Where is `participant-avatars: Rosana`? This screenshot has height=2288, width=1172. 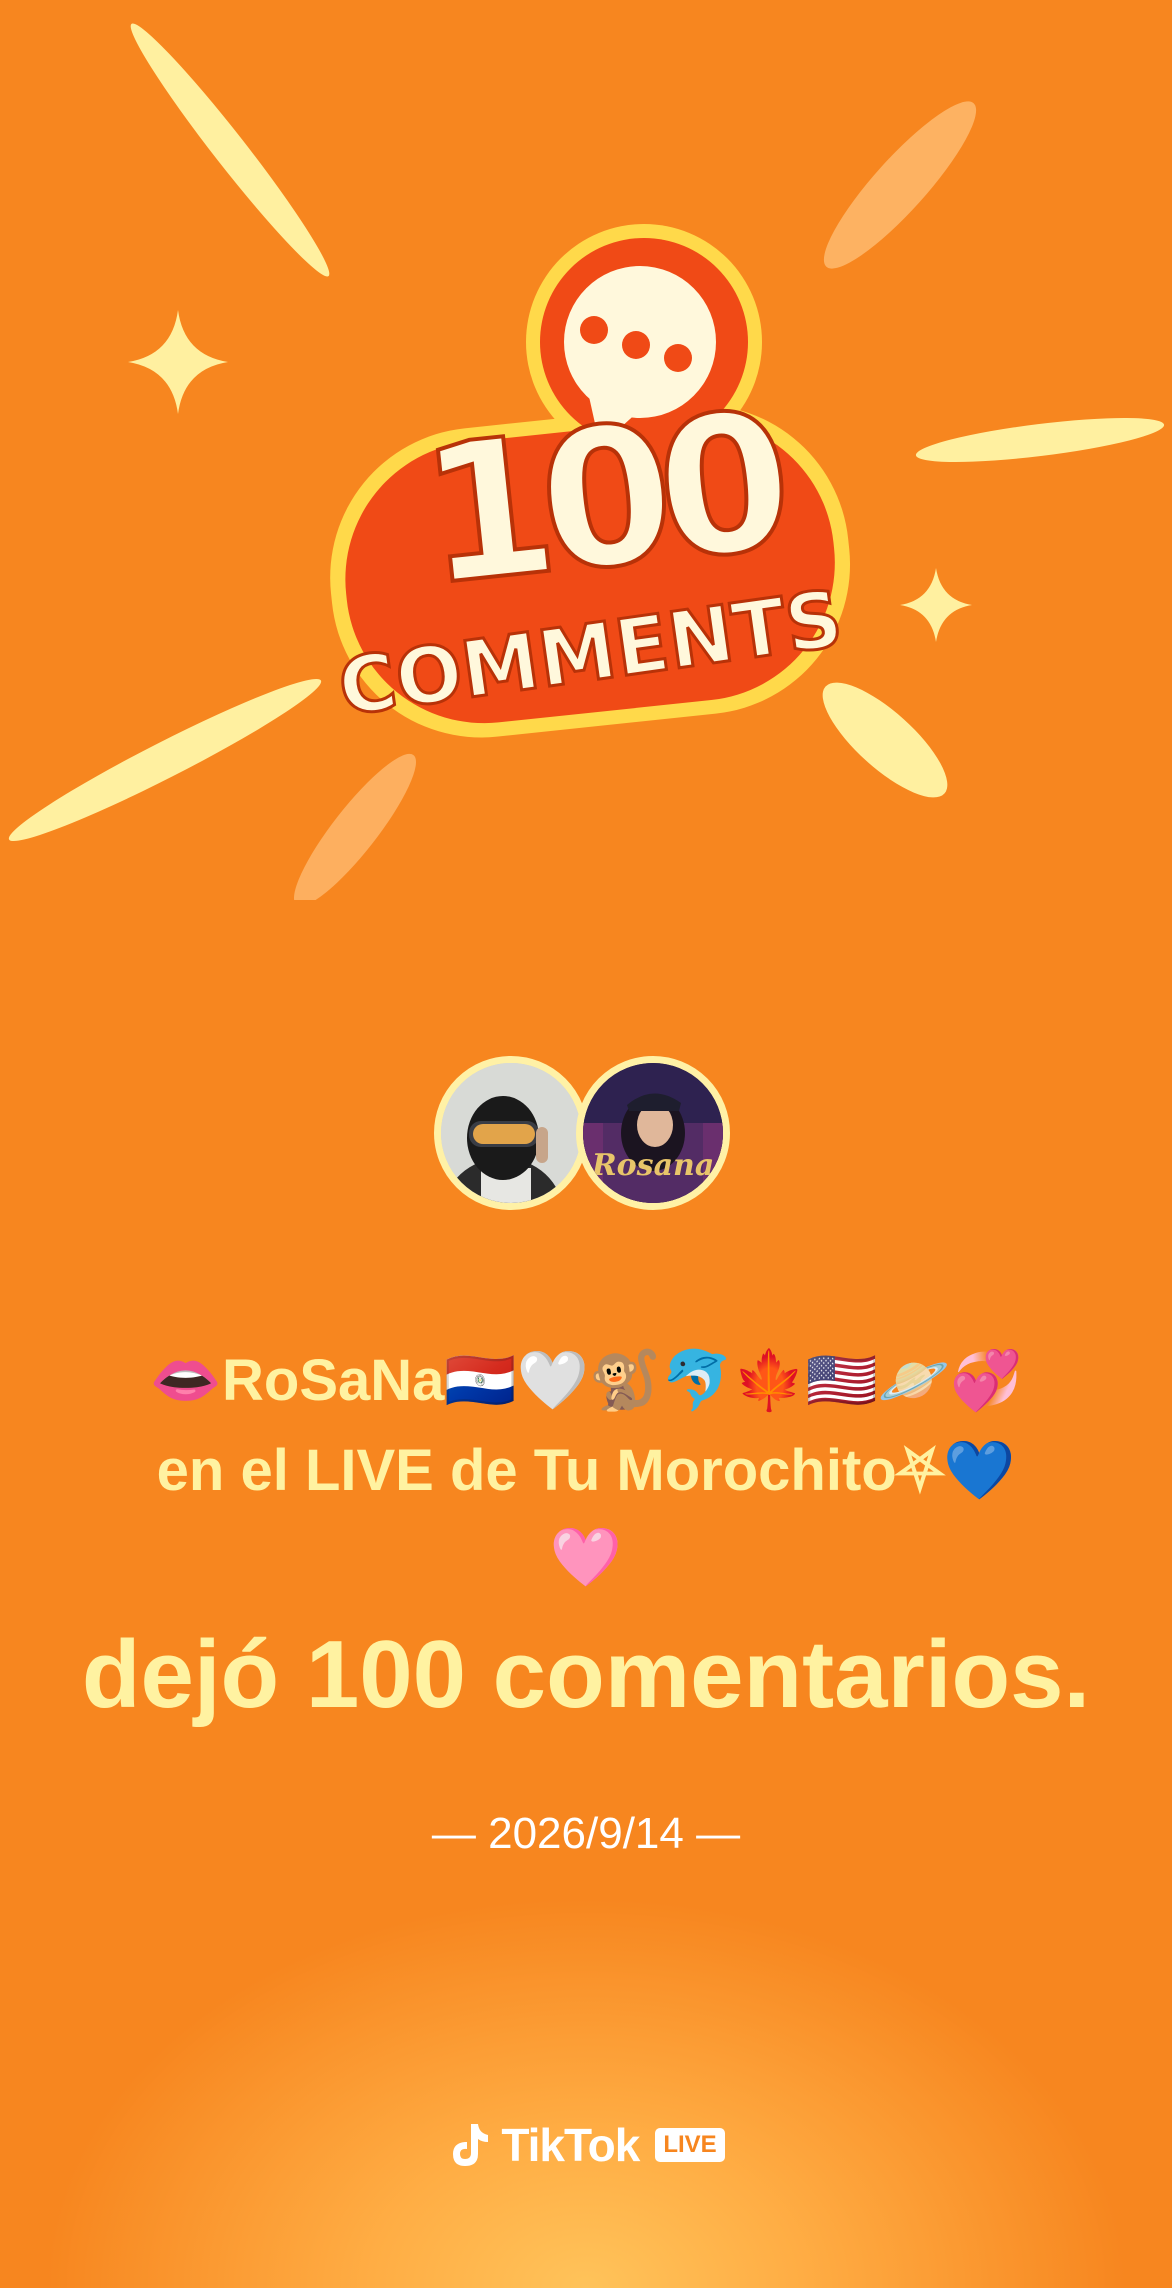 participant-avatars: Rosana is located at coordinates (586, 1141).